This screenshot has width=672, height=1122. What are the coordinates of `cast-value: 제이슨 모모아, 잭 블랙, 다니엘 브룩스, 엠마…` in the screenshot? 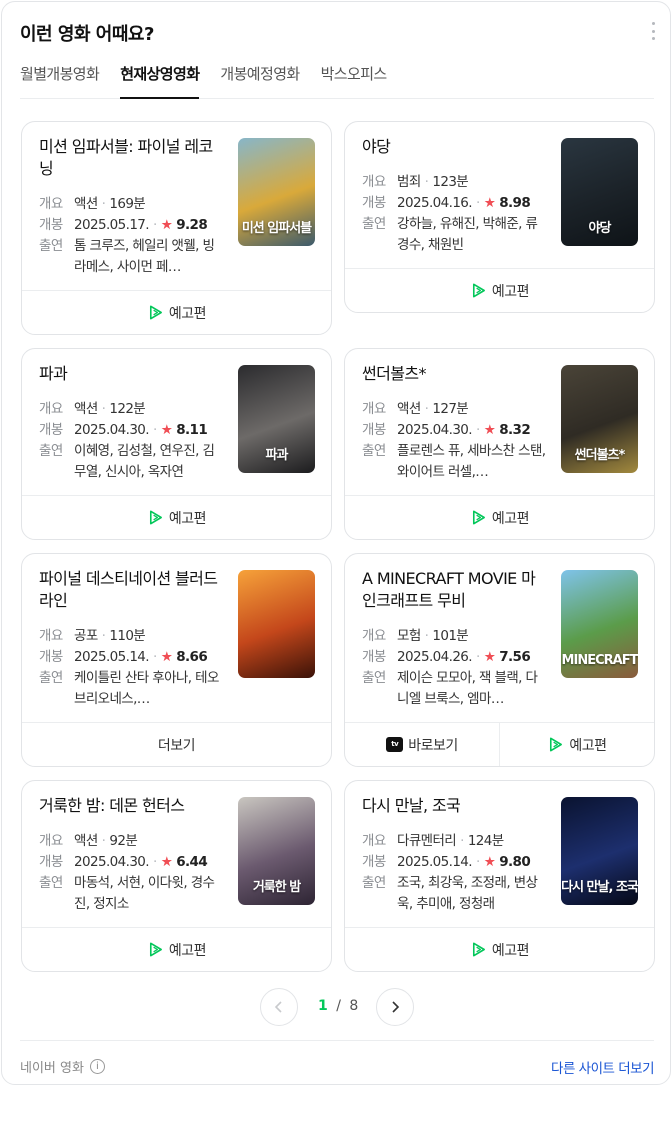 It's located at (467, 688).